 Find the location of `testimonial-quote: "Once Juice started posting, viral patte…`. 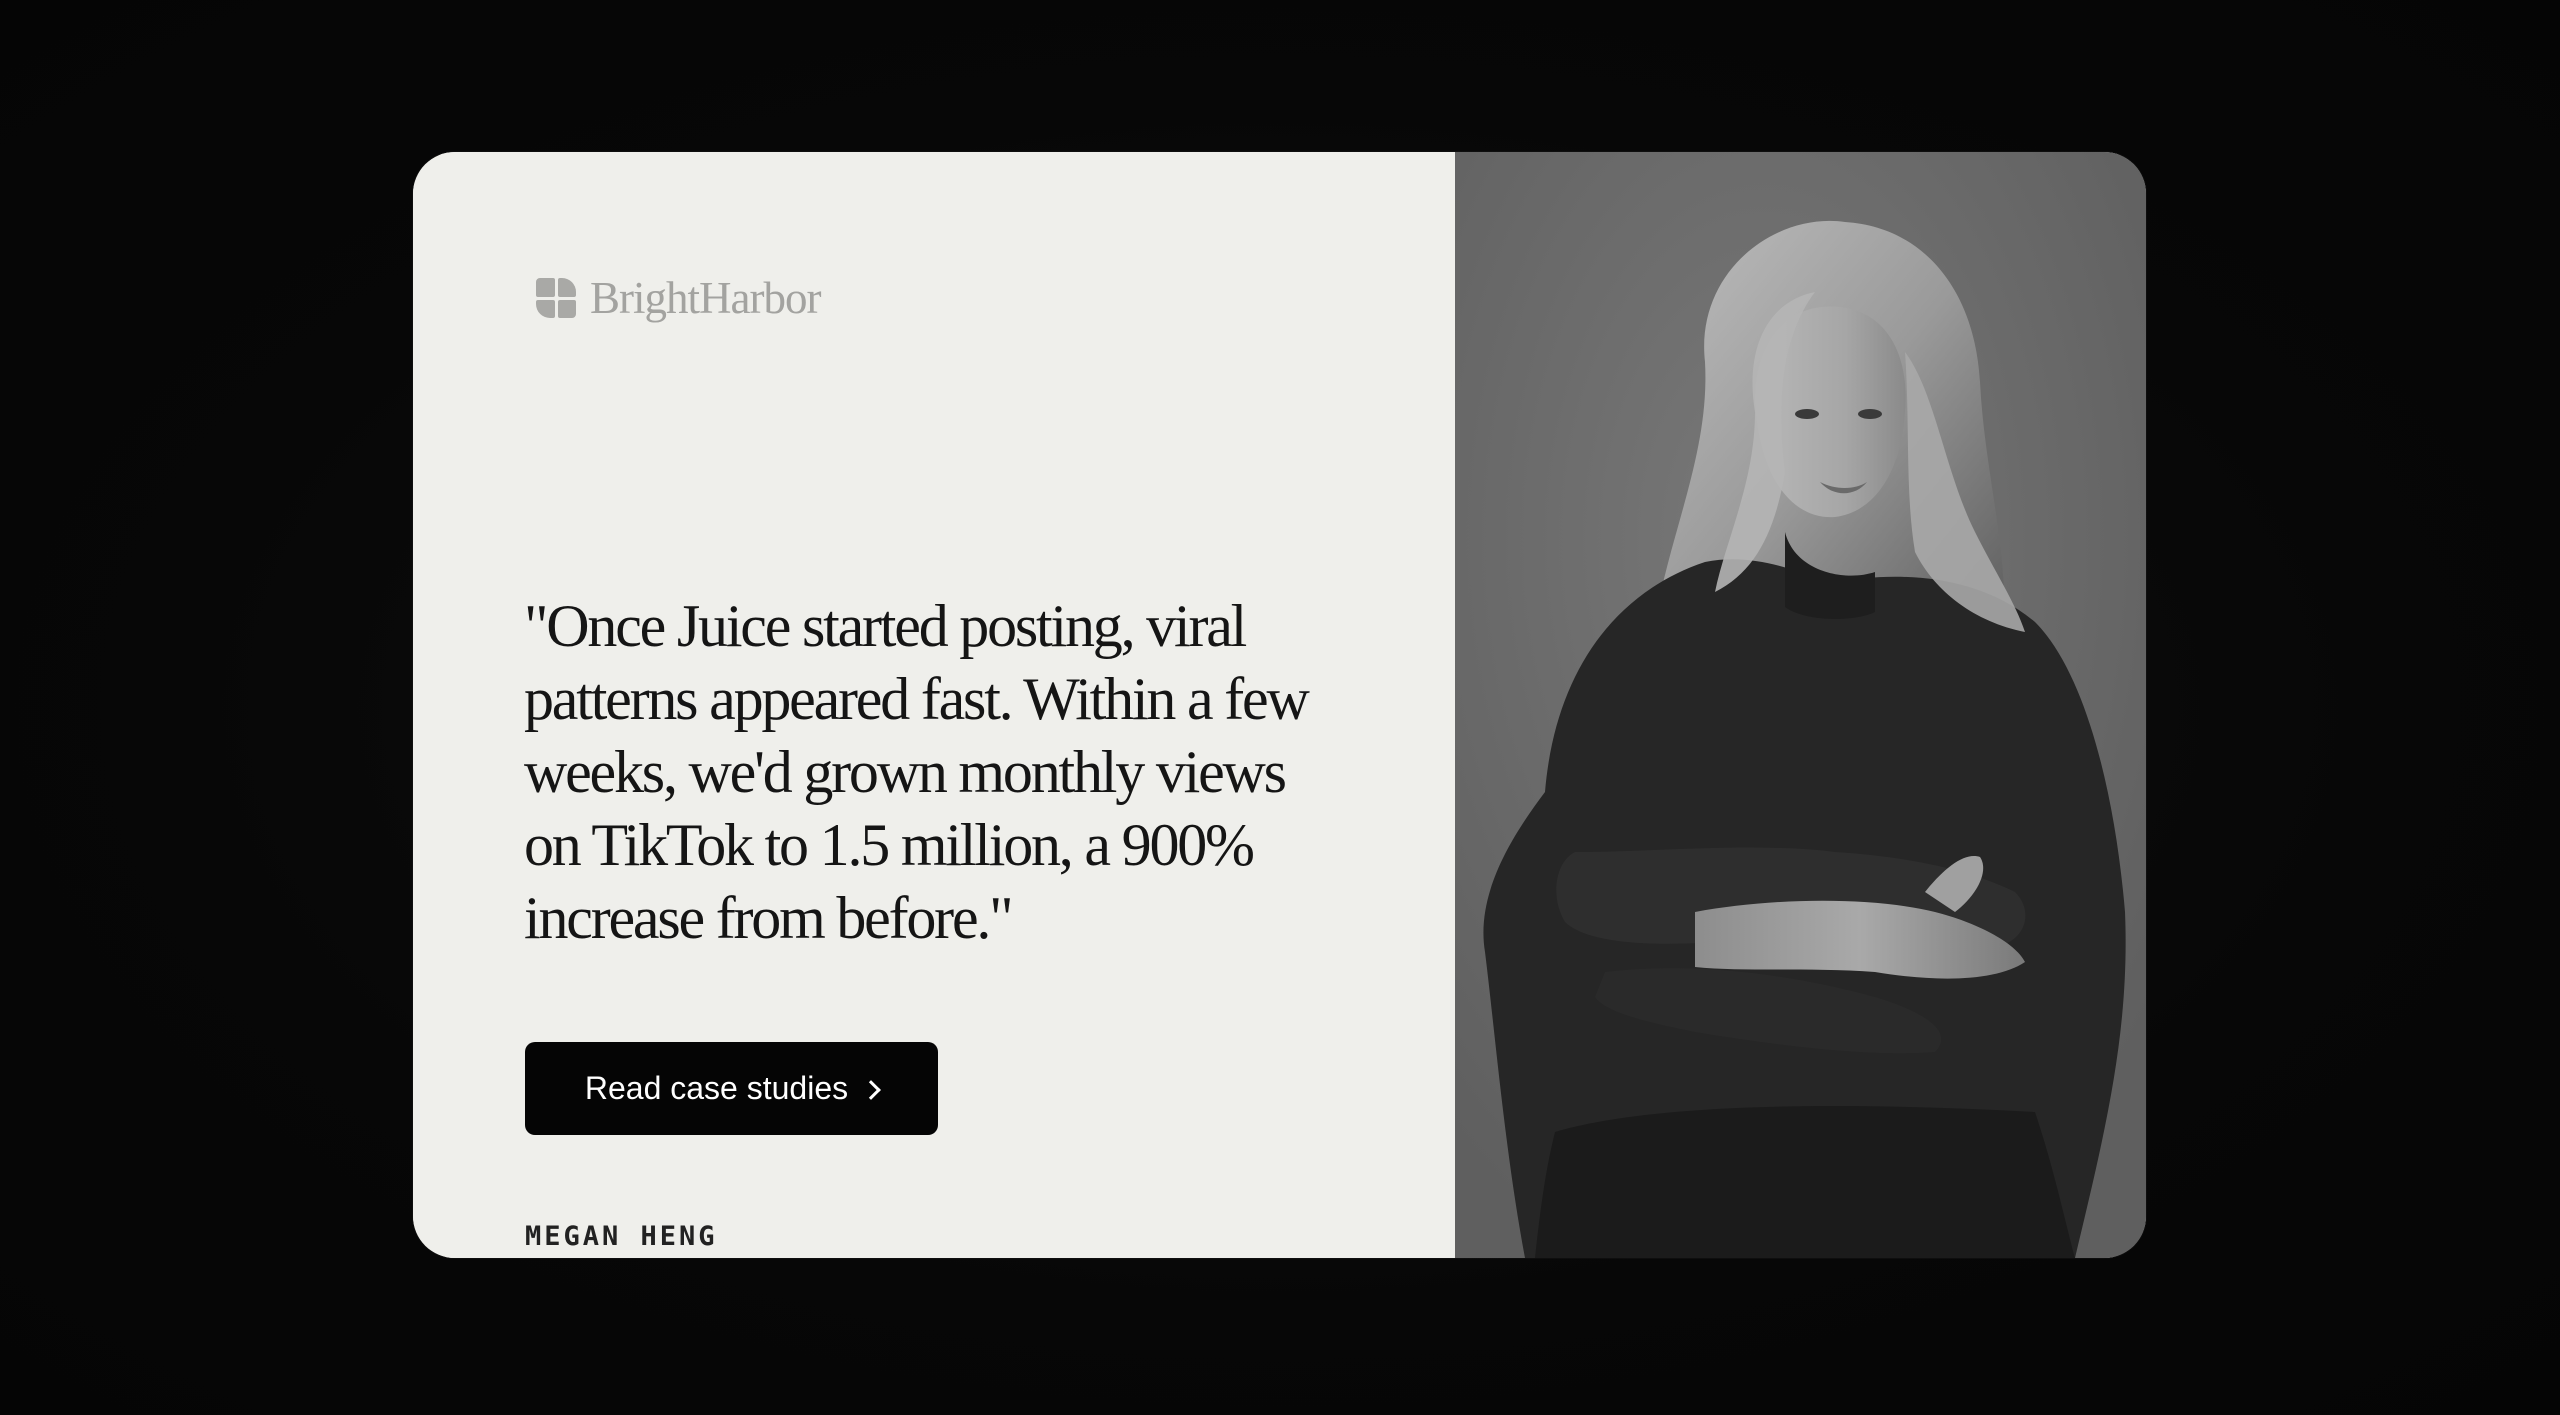

testimonial-quote: "Once Juice started posting, viral patte… is located at coordinates (917, 772).